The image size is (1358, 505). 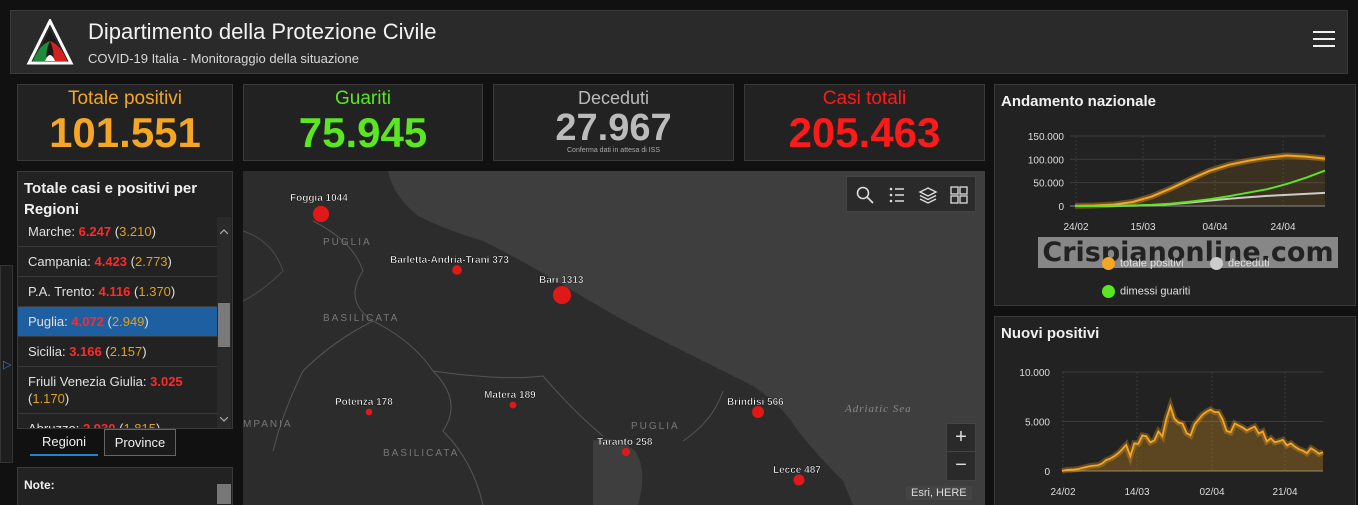 I want to click on stat-totale-positivi: Totale positivi 101.551, so click(x=125, y=122).